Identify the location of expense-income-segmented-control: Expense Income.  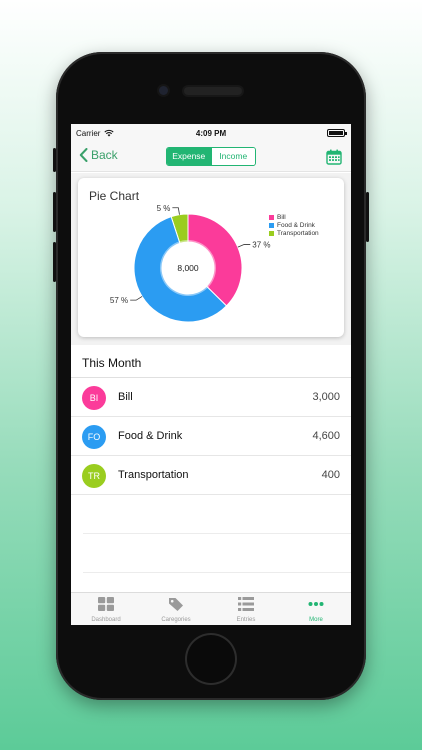
(211, 156).